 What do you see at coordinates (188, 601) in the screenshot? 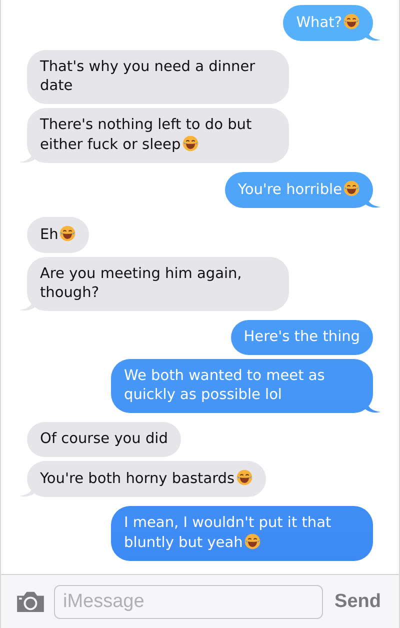
I see `message-input-field: iMessage` at bounding box center [188, 601].